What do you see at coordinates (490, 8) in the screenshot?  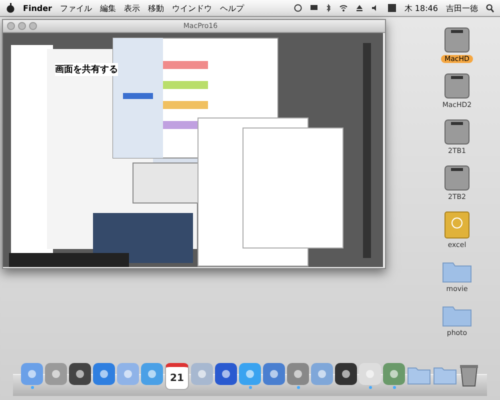 I see `search-icon` at bounding box center [490, 8].